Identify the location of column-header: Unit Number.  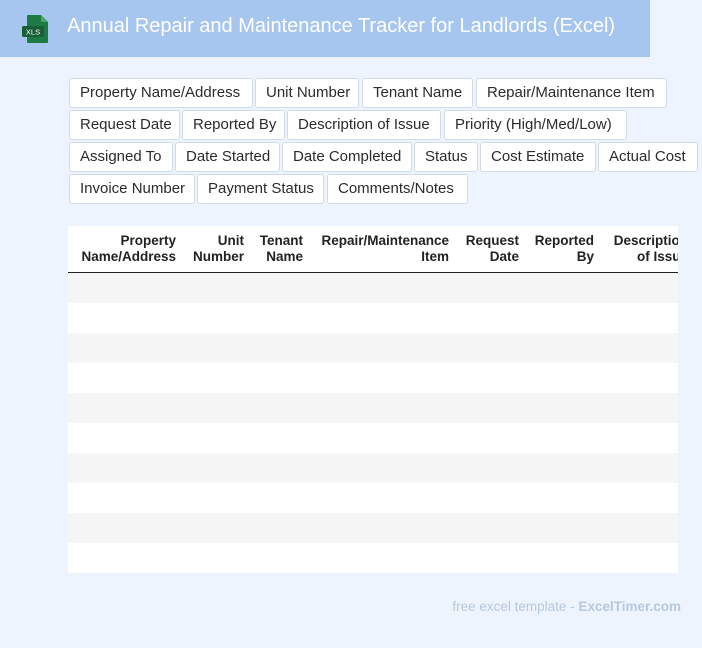
(218, 249).